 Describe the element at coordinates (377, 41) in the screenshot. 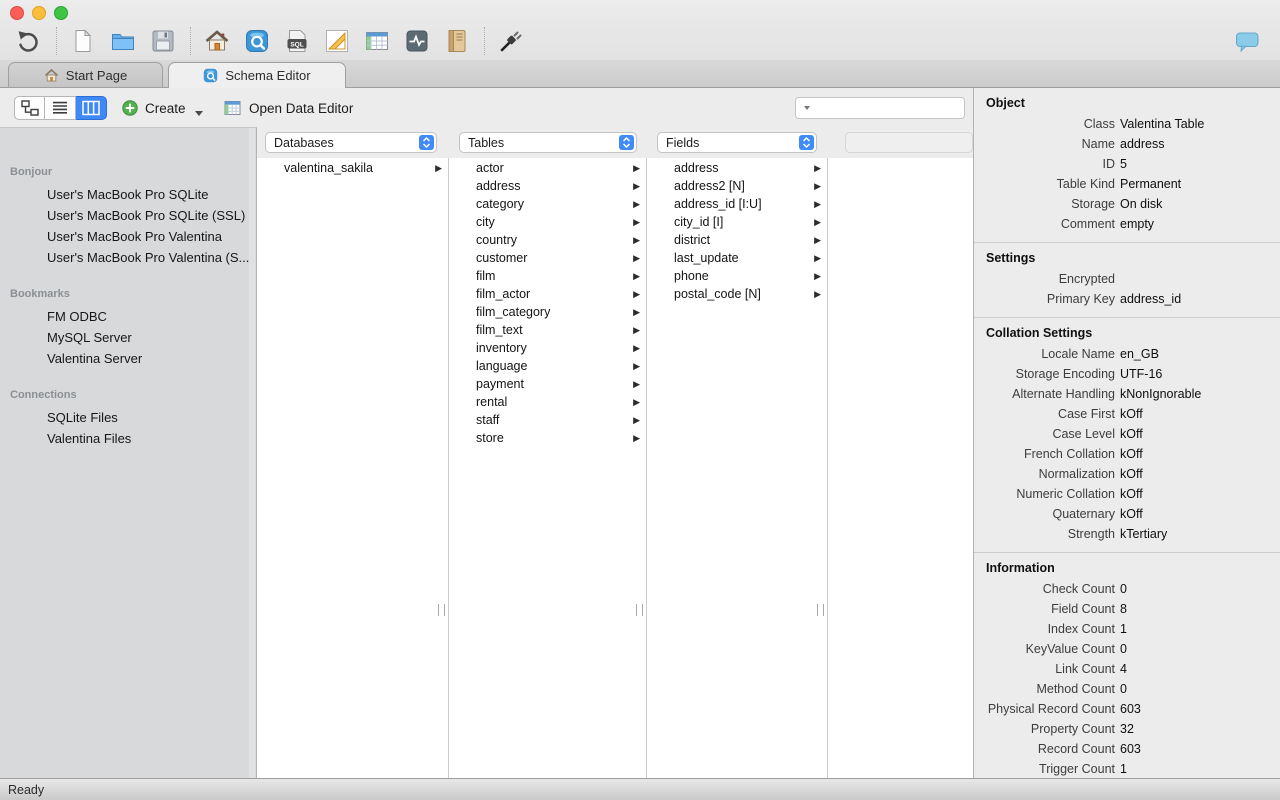

I see `data-editor-button` at that location.